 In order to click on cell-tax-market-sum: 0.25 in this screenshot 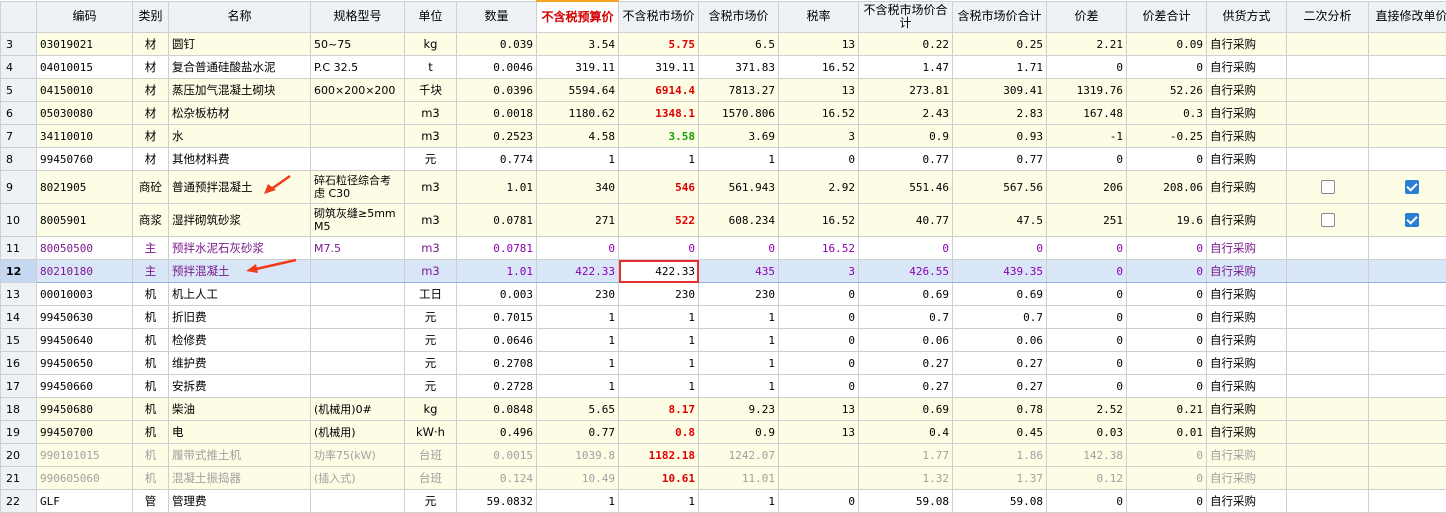, I will do `click(1000, 44)`.